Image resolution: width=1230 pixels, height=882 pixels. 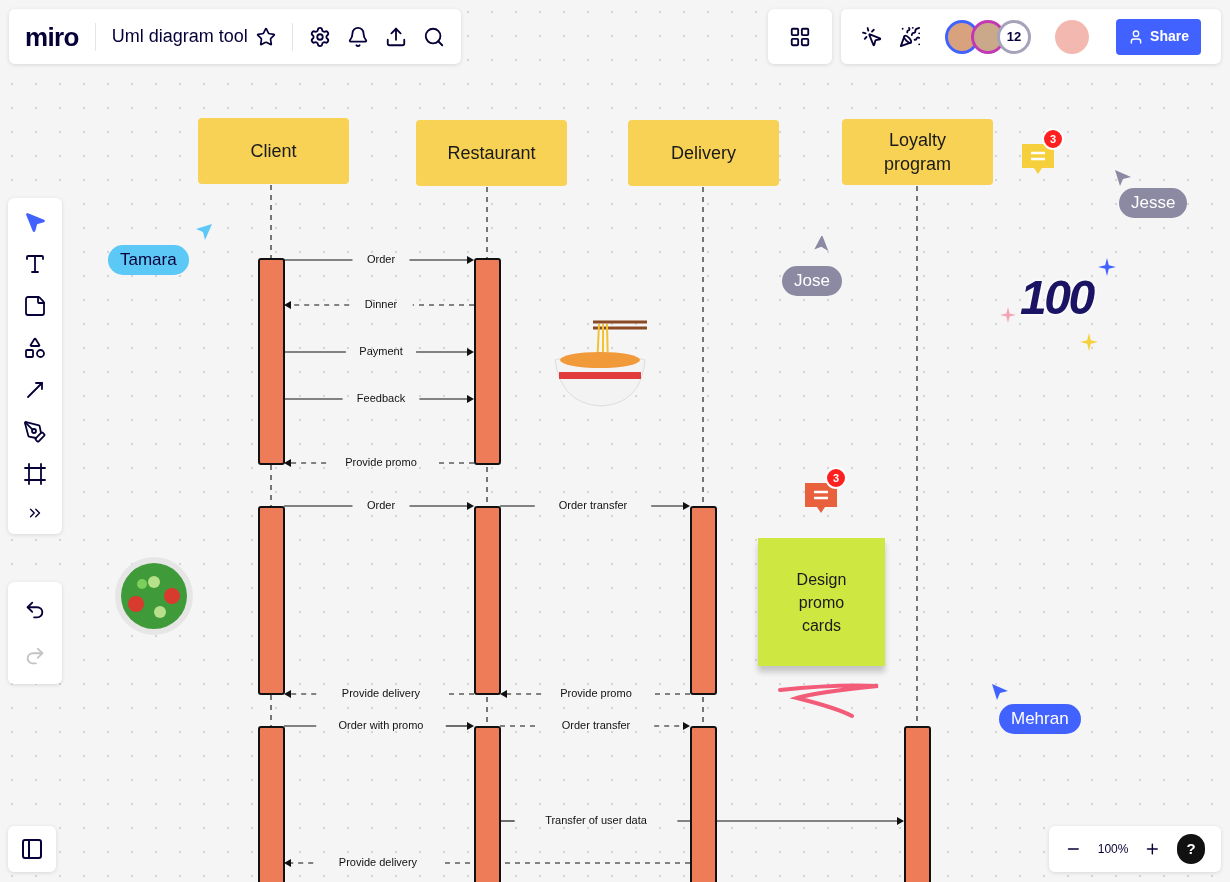 I want to click on share-button: Share, so click(x=1158, y=36).